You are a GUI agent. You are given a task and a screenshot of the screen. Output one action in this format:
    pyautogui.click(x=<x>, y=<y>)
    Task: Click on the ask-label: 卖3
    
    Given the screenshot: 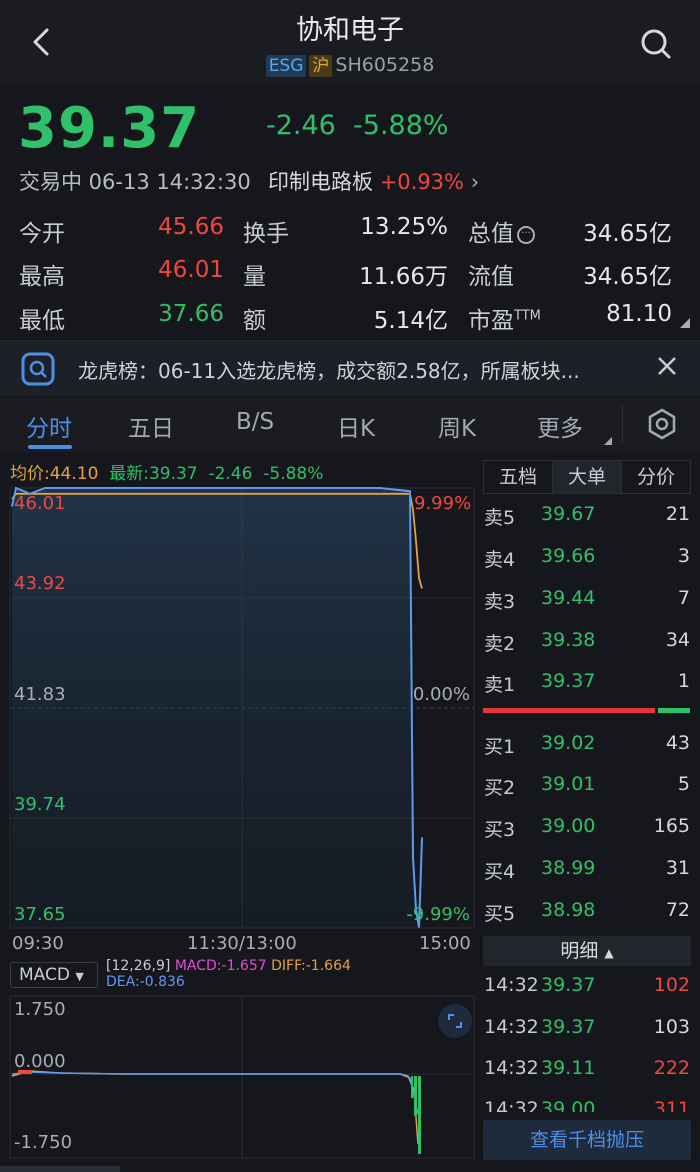 What is the action you would take?
    pyautogui.click(x=500, y=602)
    